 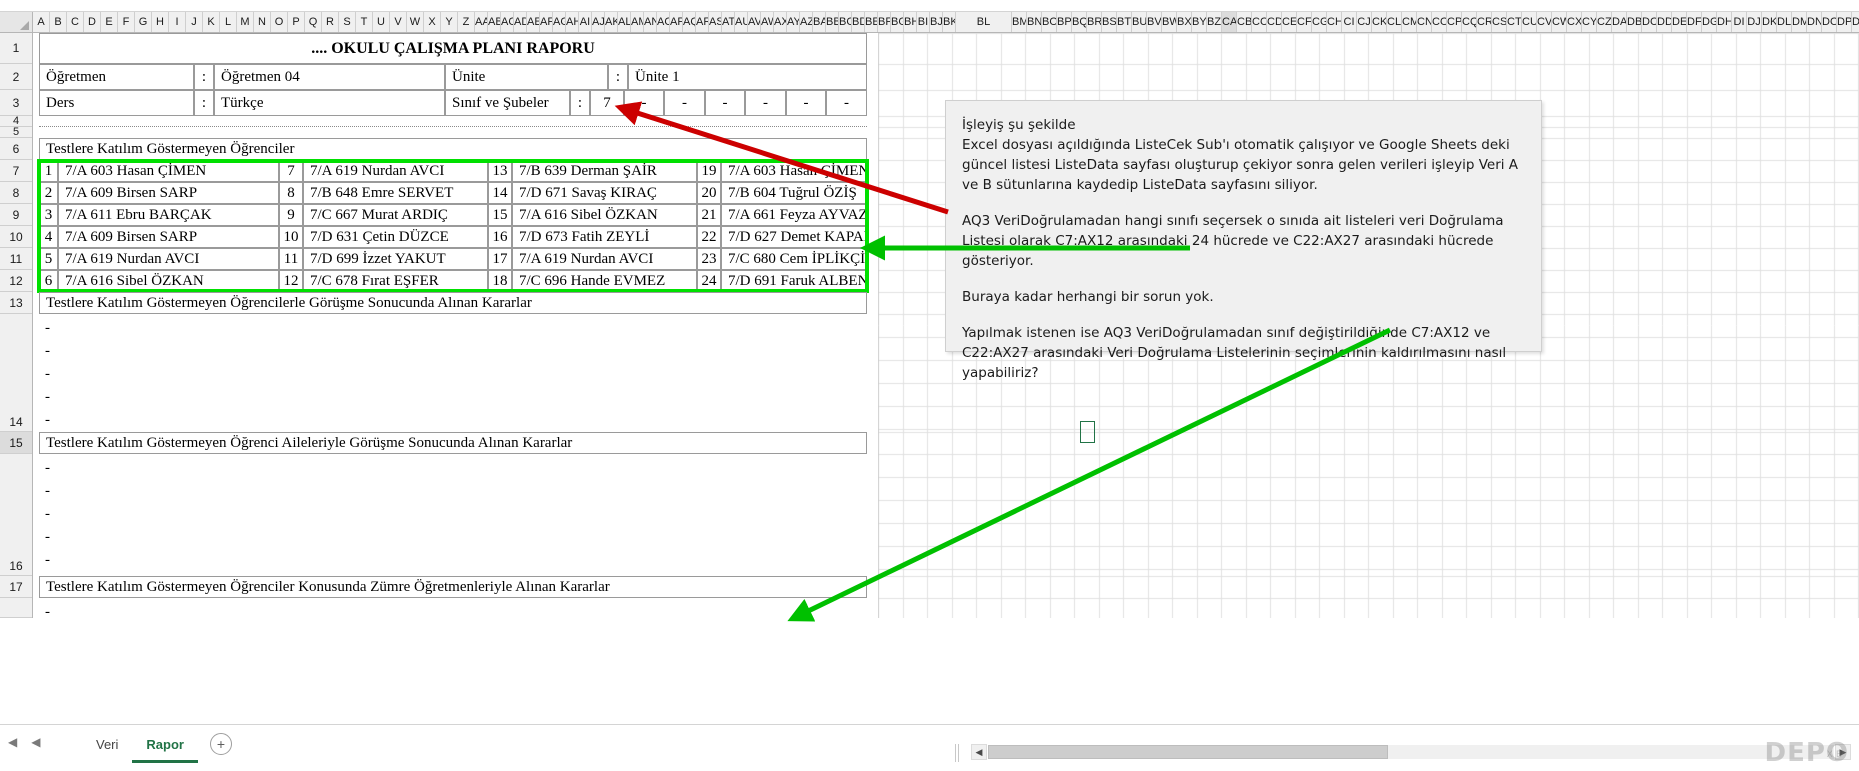 I want to click on column-header-CV: CV, so click(x=1544, y=22).